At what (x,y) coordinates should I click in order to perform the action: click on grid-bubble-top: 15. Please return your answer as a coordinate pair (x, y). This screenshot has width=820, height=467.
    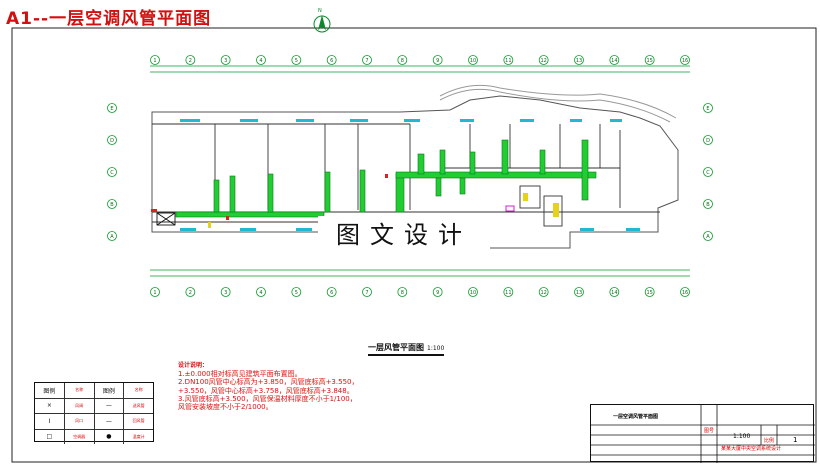
    Looking at the image, I should click on (649, 60).